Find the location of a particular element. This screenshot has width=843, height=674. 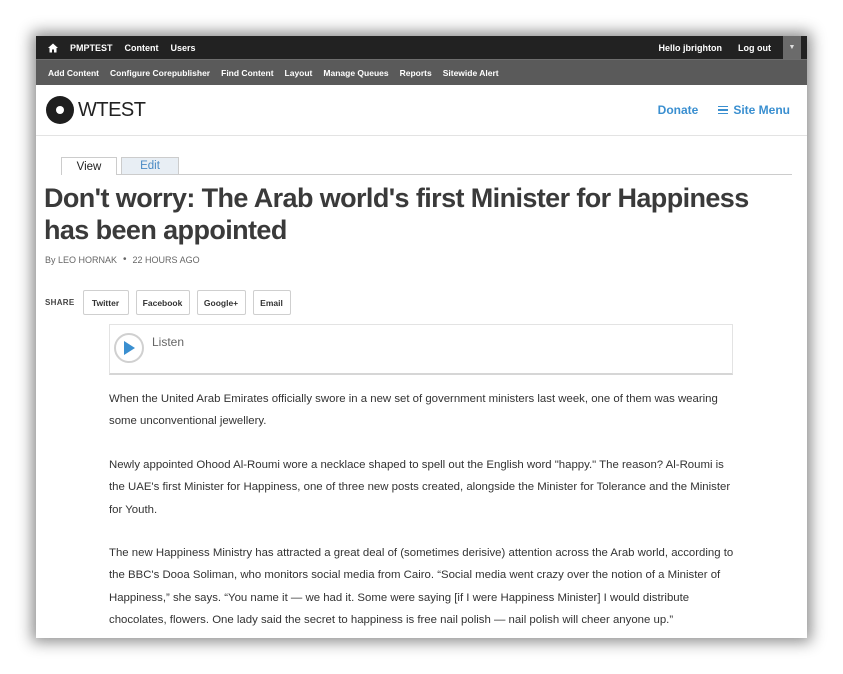

edit-tabs: View Edit is located at coordinates (426, 165).